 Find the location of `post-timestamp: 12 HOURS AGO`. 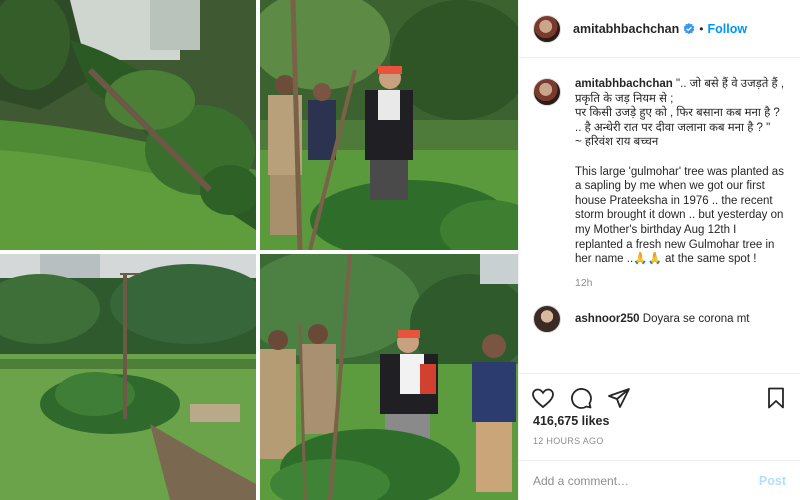

post-timestamp: 12 HOURS AGO is located at coordinates (568, 441).